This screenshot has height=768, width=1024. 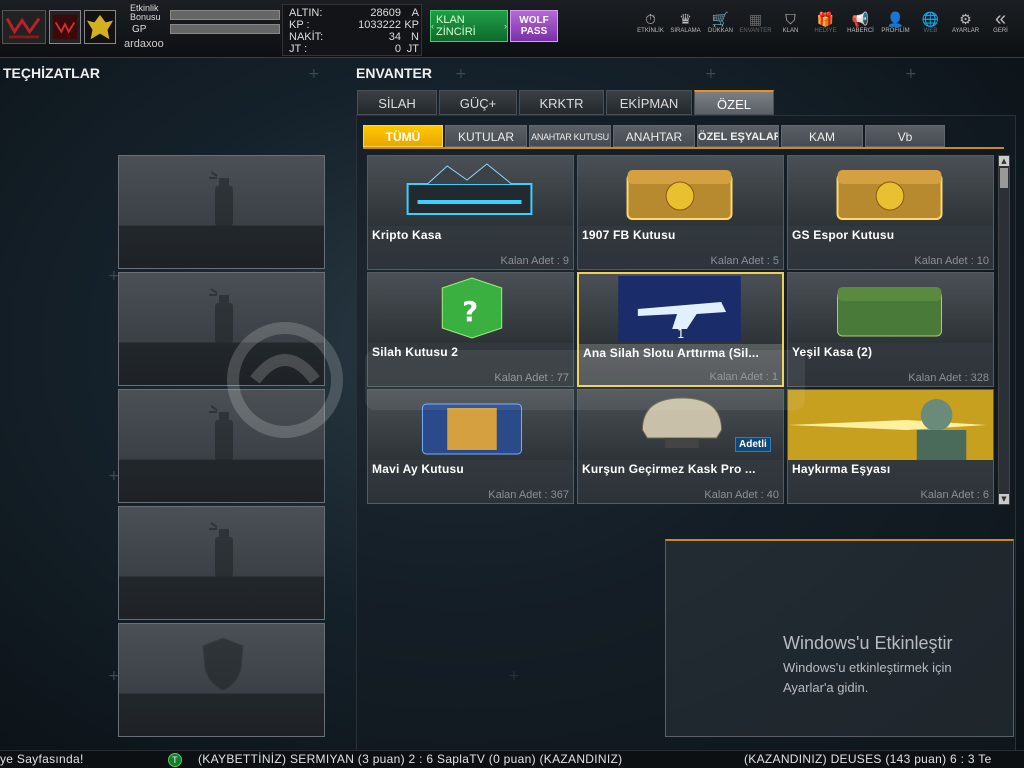 I want to click on subtab-tümü: TÜMÜ, so click(x=403, y=136).